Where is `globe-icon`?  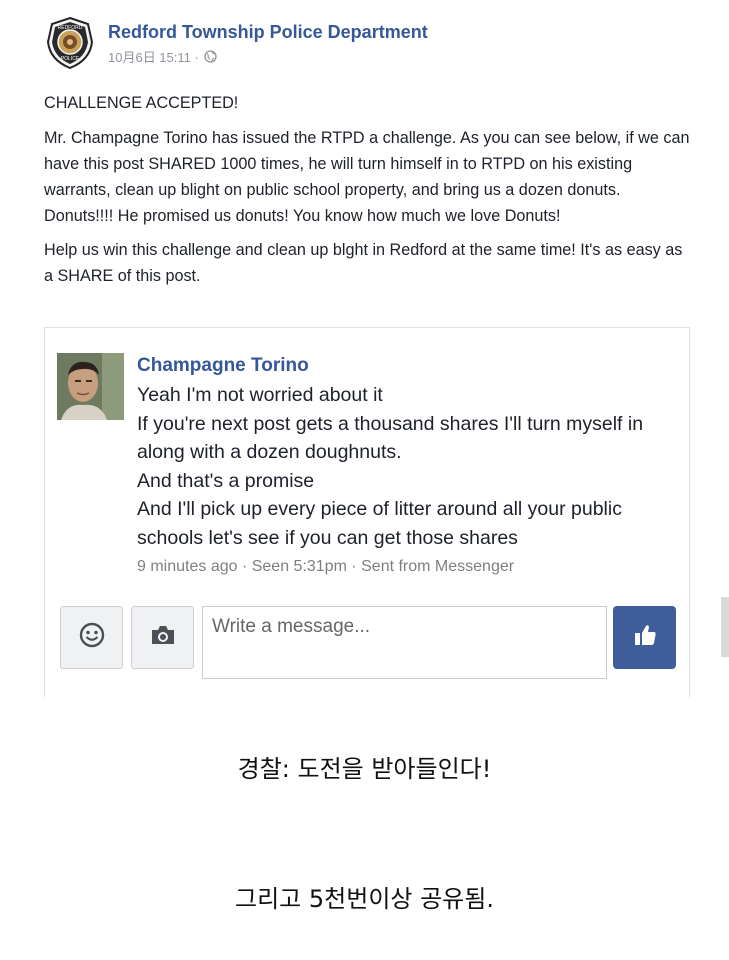 globe-icon is located at coordinates (210, 56).